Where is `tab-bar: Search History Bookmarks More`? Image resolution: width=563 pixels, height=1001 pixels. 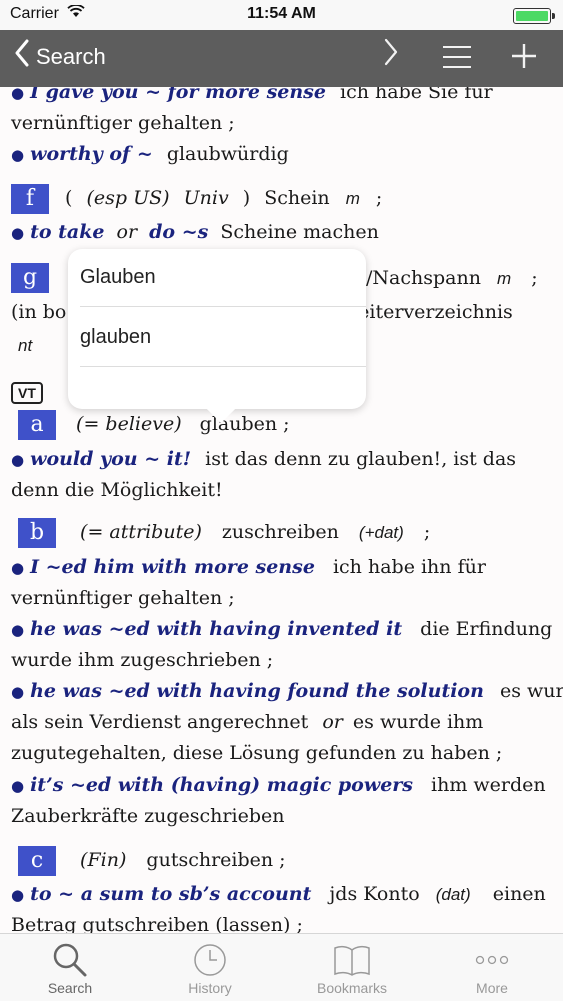 tab-bar: Search History Bookmarks More is located at coordinates (281, 967).